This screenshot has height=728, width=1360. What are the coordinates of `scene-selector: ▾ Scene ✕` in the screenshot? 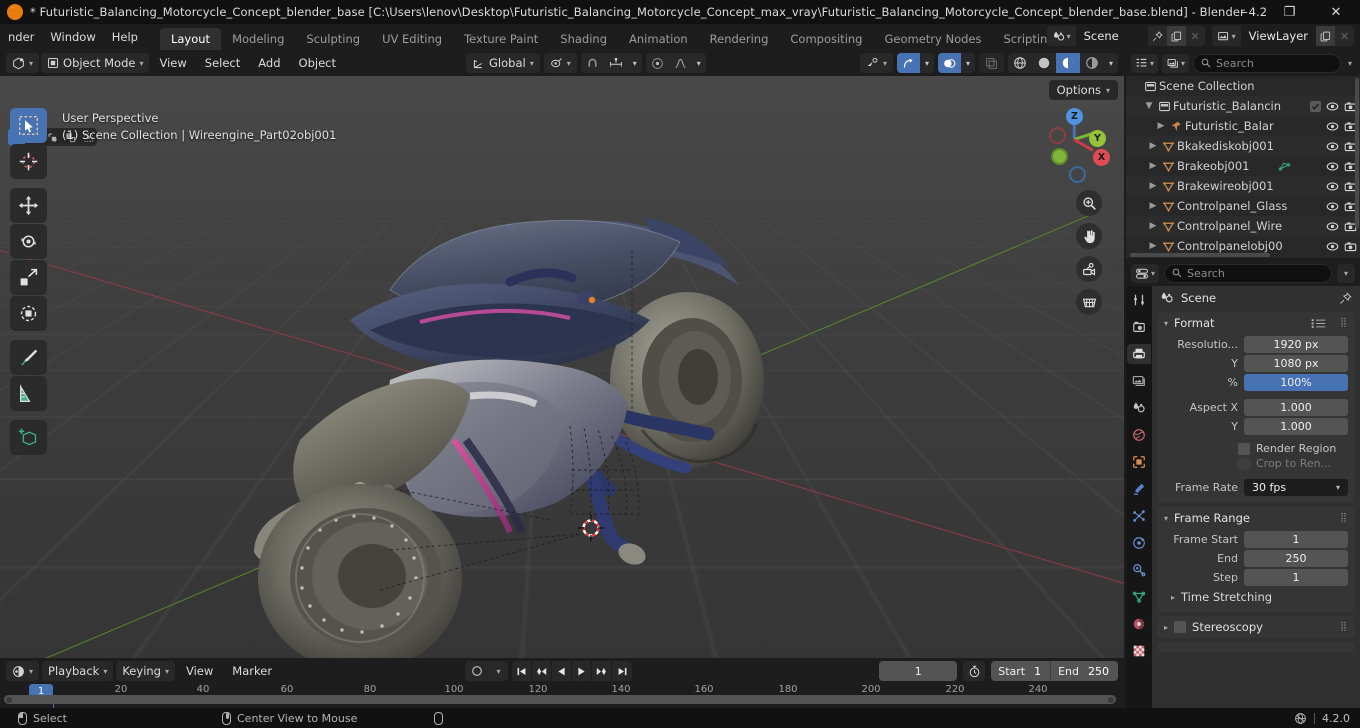 It's located at (1125, 36).